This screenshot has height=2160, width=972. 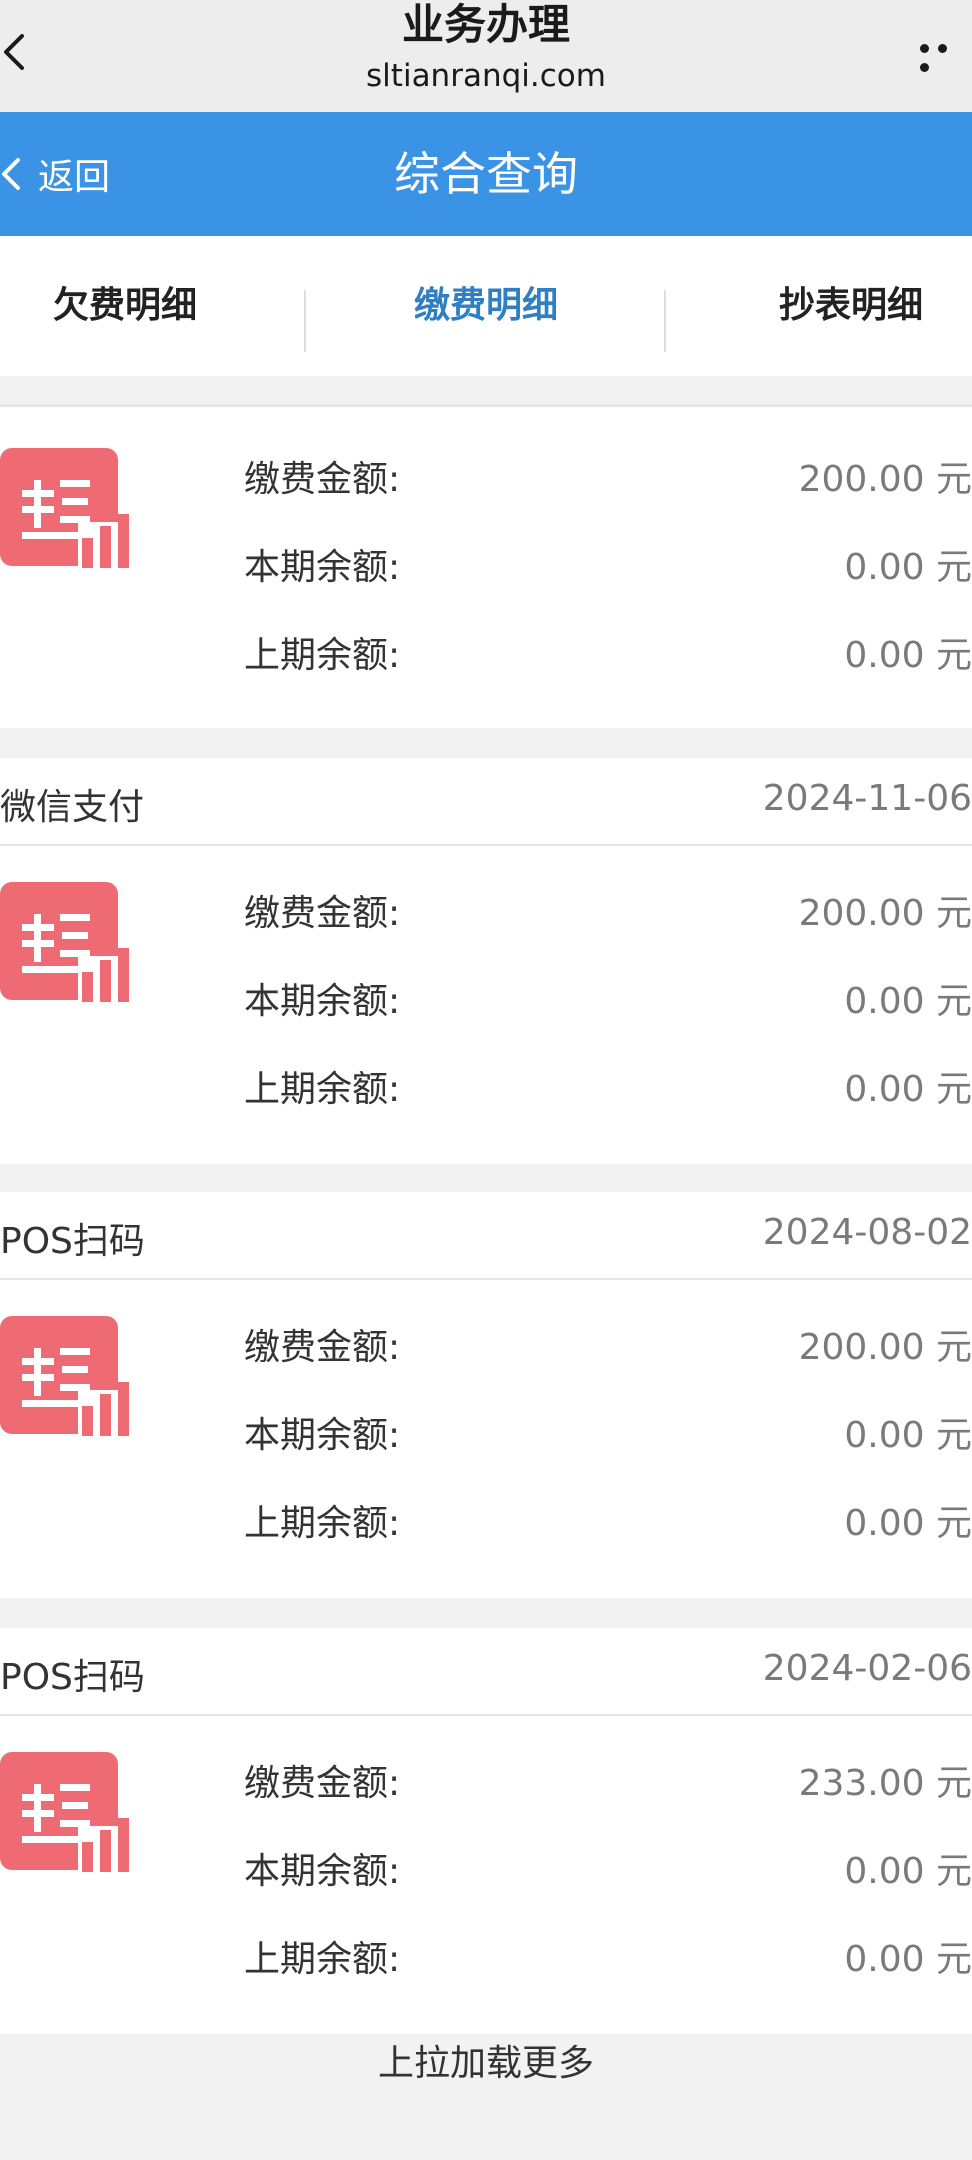 What do you see at coordinates (72, 807) in the screenshot?
I see `payment-method: 微信支付` at bounding box center [72, 807].